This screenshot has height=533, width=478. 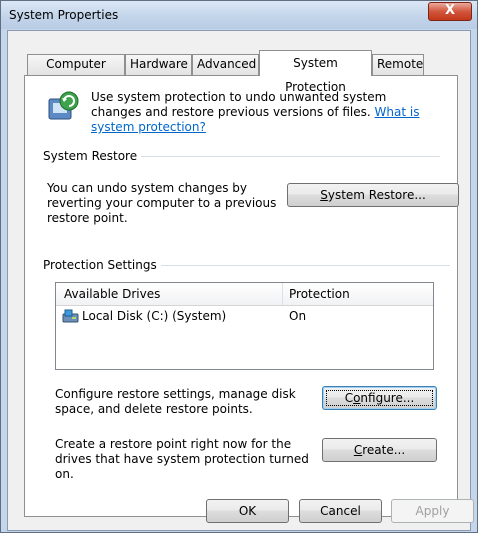 I want to click on focus-rectangle, so click(x=379, y=398).